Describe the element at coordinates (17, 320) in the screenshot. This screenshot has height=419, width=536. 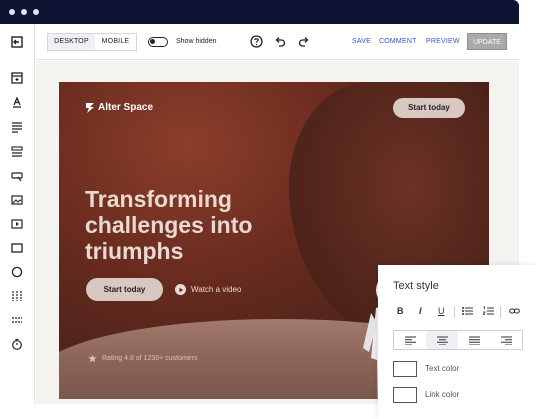
I see `divider-icon` at that location.